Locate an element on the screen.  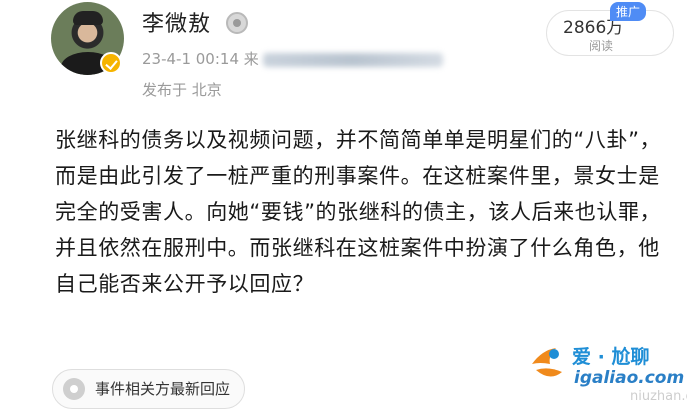
watermark-ghost-text: niuzhan.com is located at coordinates (658, 396).